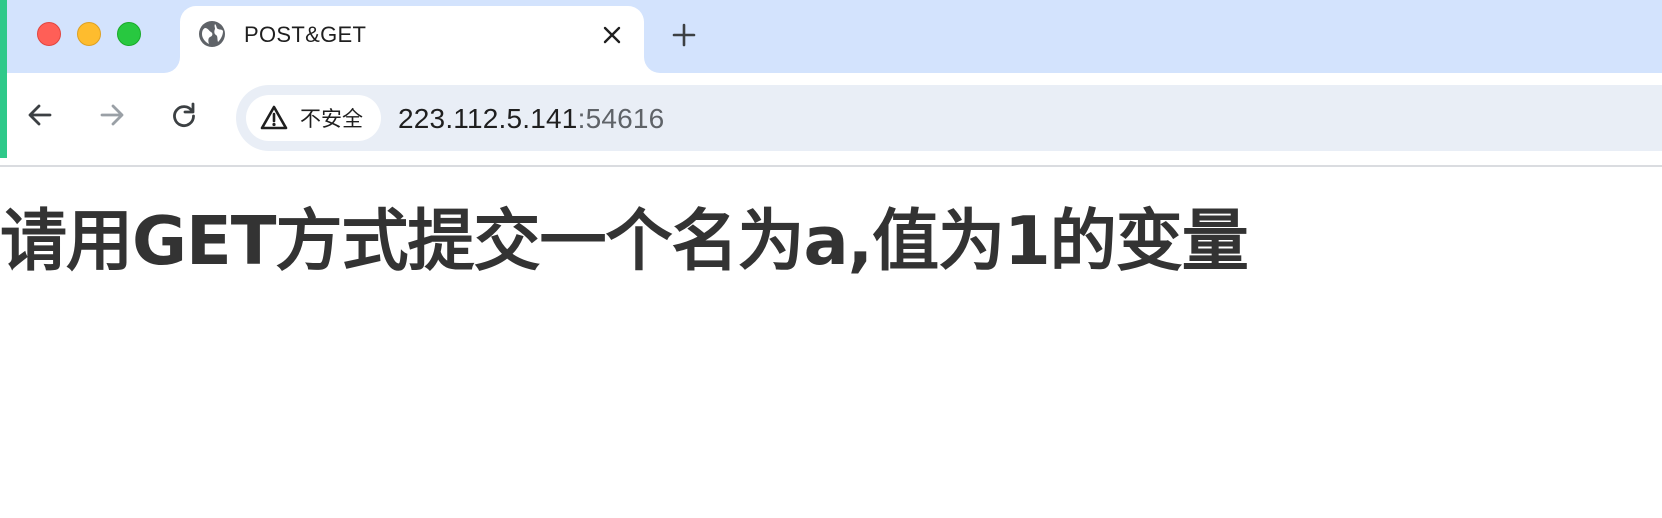 The height and width of the screenshot is (518, 1662). I want to click on security-label: 不安全, so click(331, 119).